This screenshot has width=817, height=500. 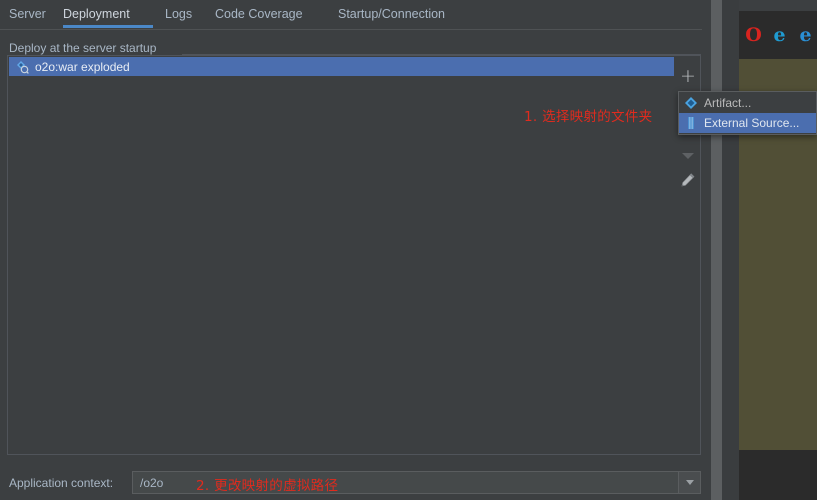 I want to click on tab-server: Server, so click(x=33, y=14).